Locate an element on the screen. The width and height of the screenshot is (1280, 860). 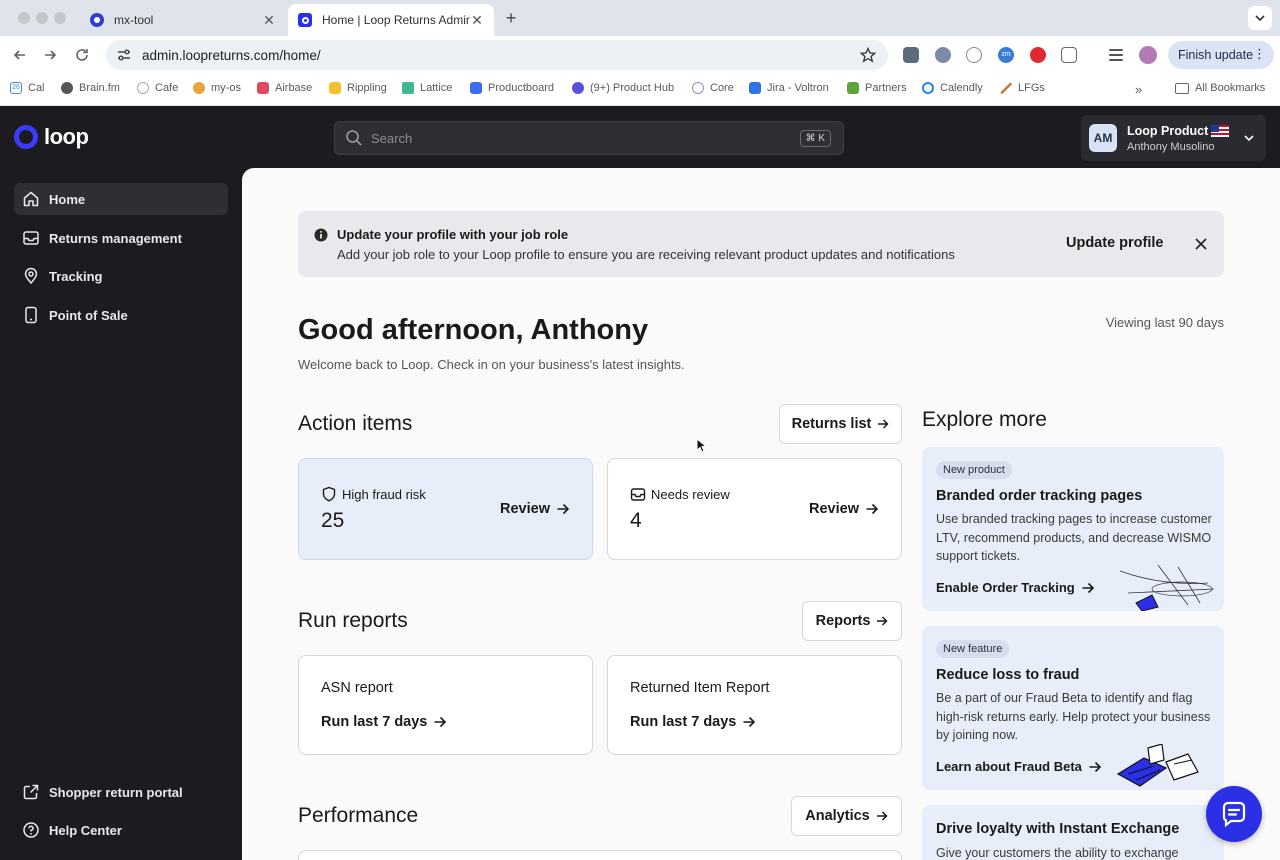
reading-list-icon is located at coordinates (1116, 55).